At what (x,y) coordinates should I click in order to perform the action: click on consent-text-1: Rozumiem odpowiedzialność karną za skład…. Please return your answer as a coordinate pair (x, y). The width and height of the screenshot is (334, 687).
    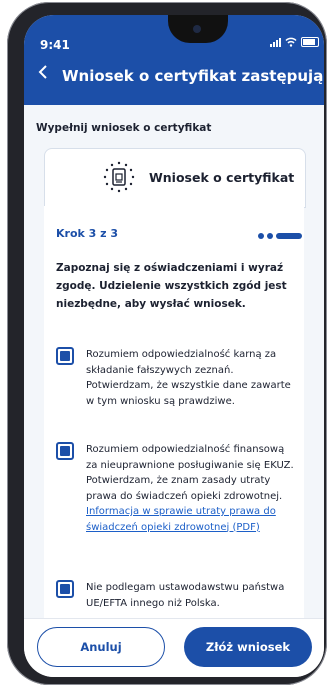
    Looking at the image, I should click on (188, 378).